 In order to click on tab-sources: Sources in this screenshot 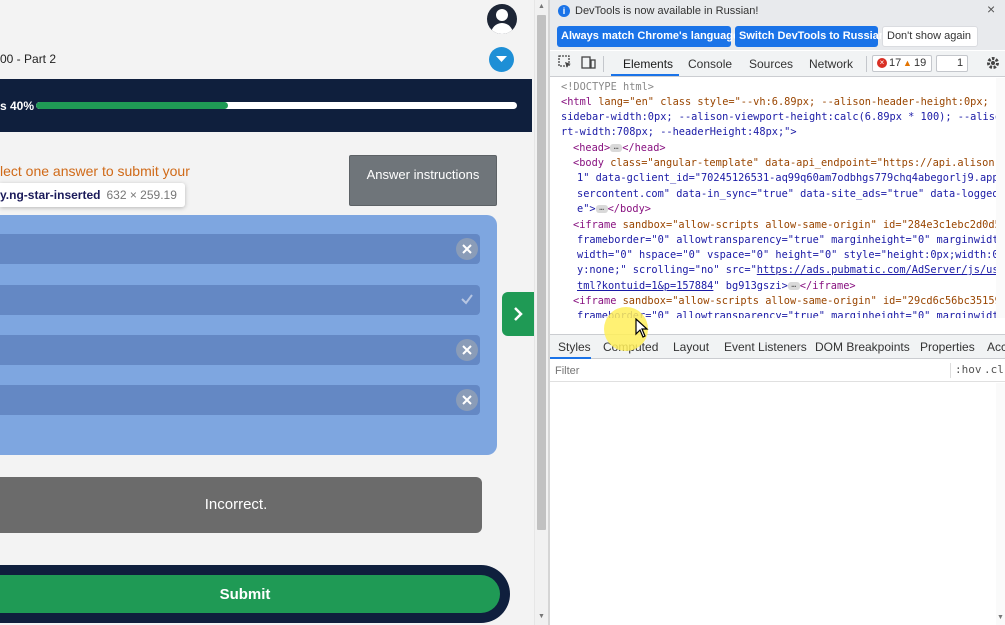, I will do `click(771, 64)`.